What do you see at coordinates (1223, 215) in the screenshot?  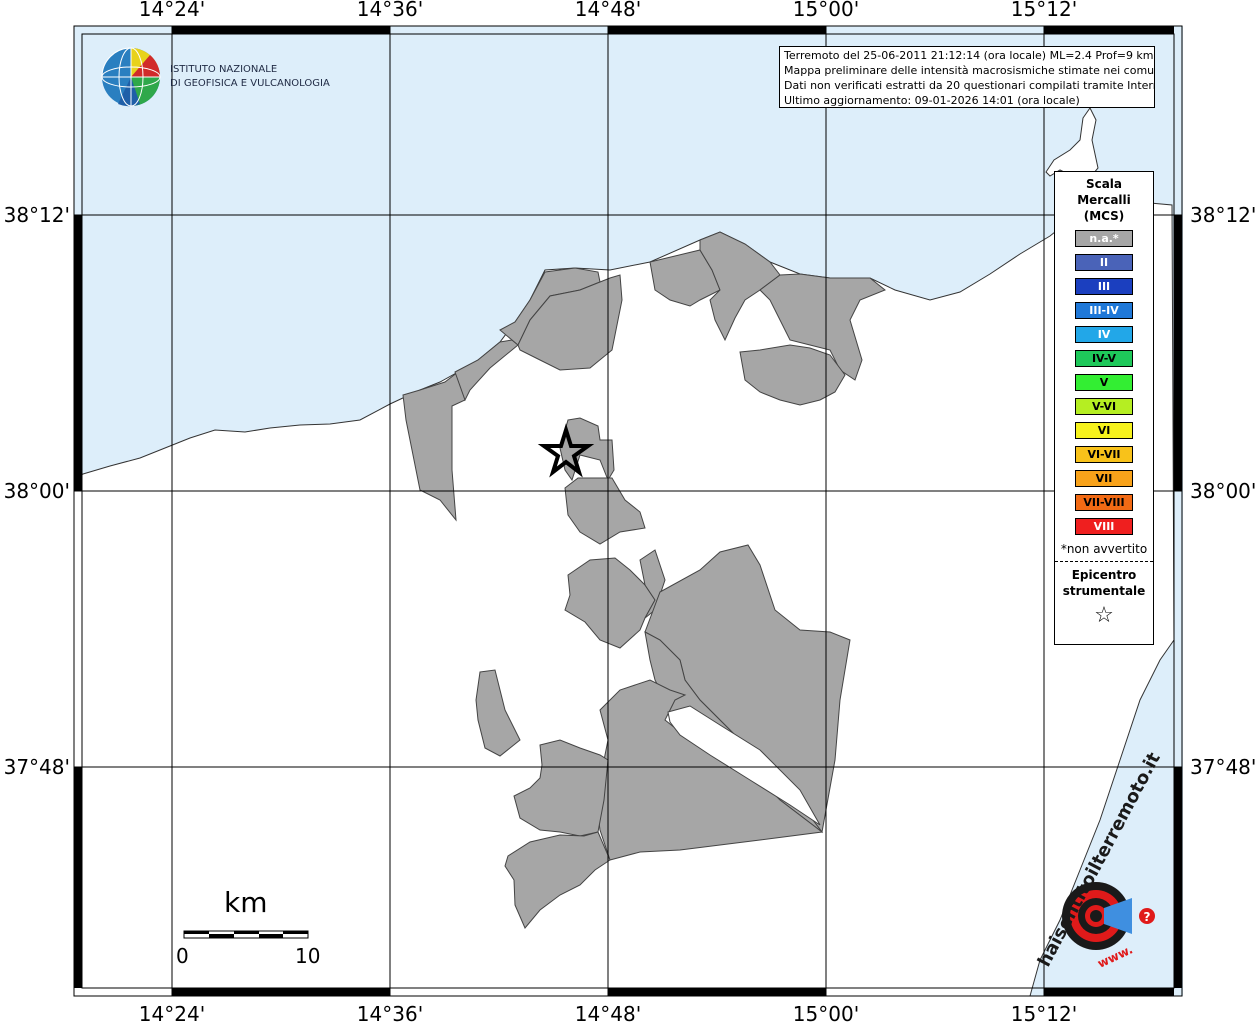 I see `lat-label-right-1: 38°12'` at bounding box center [1223, 215].